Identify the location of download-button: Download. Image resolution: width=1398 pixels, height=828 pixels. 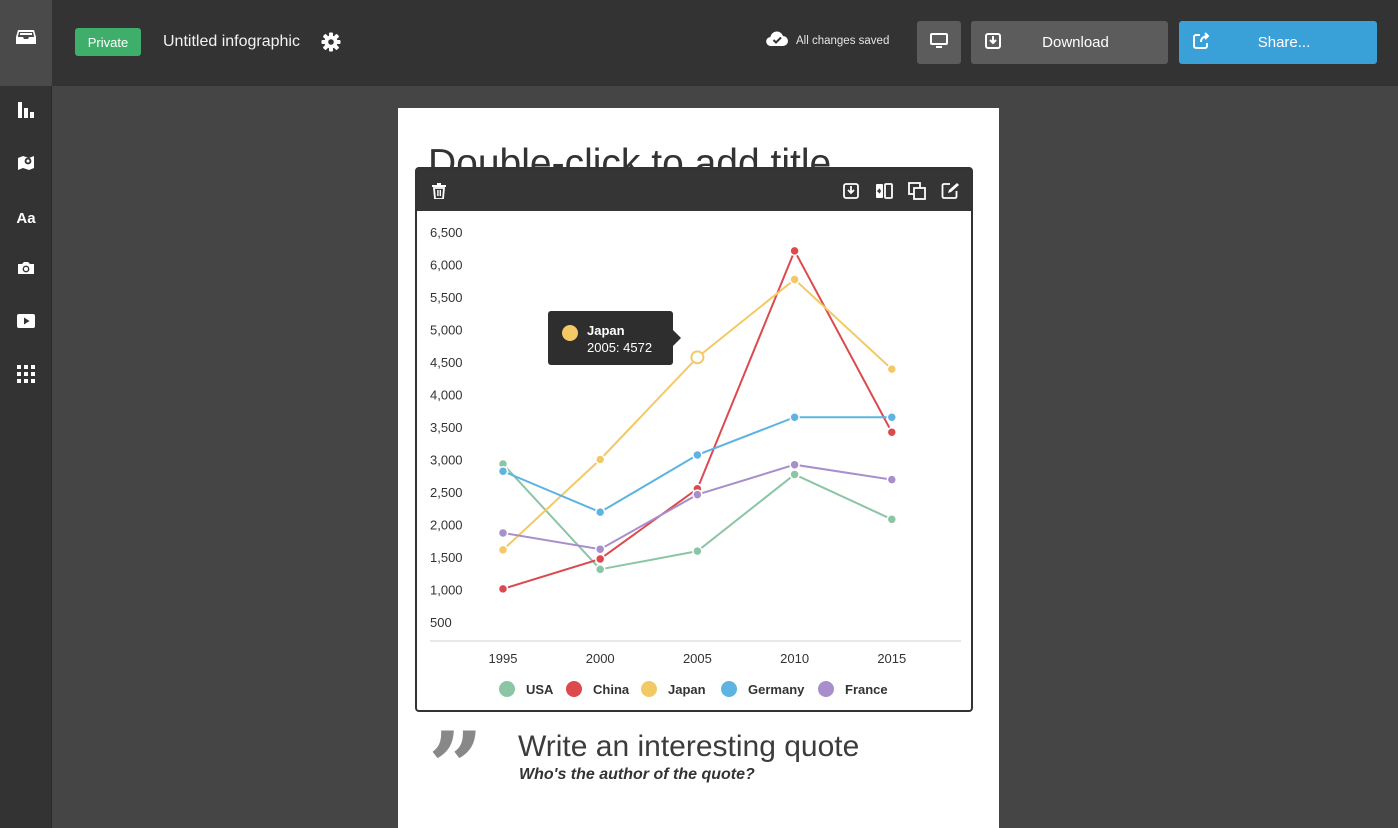
(1069, 42).